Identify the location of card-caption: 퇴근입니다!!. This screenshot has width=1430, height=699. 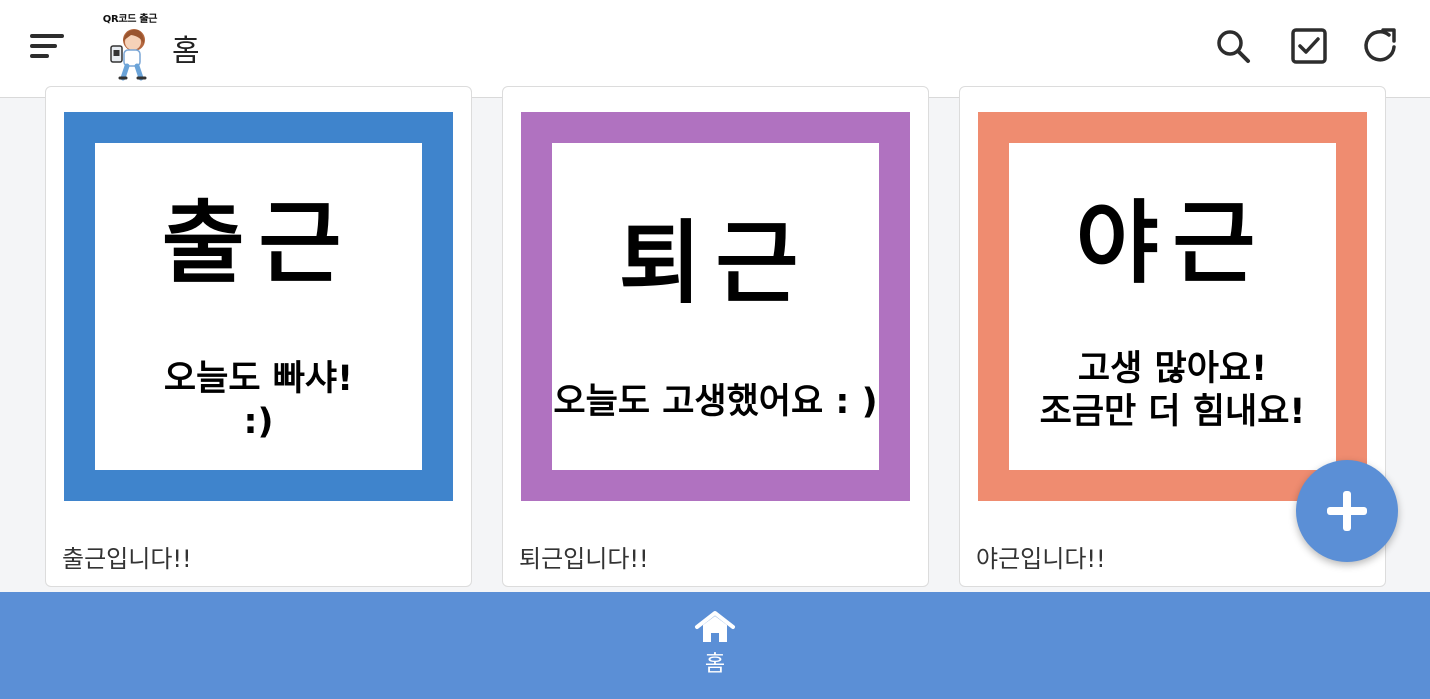
(584, 559).